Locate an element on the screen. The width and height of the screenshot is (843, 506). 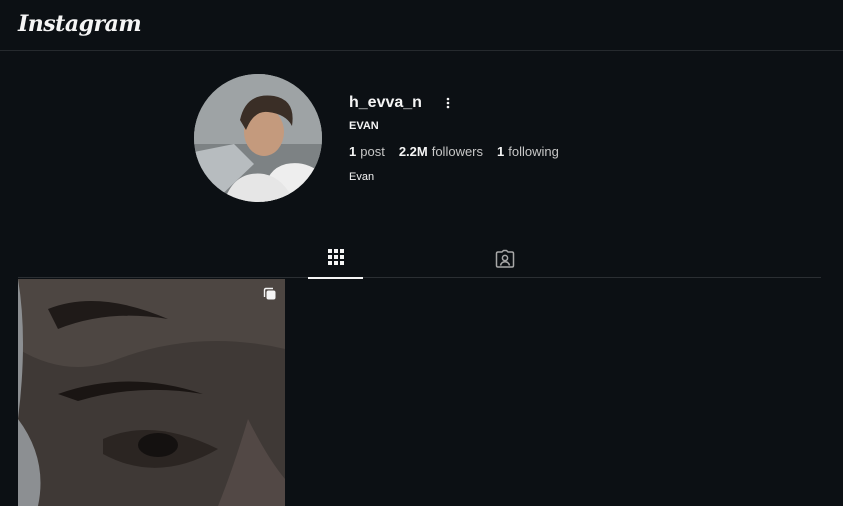
more-options-button is located at coordinates (448, 103).